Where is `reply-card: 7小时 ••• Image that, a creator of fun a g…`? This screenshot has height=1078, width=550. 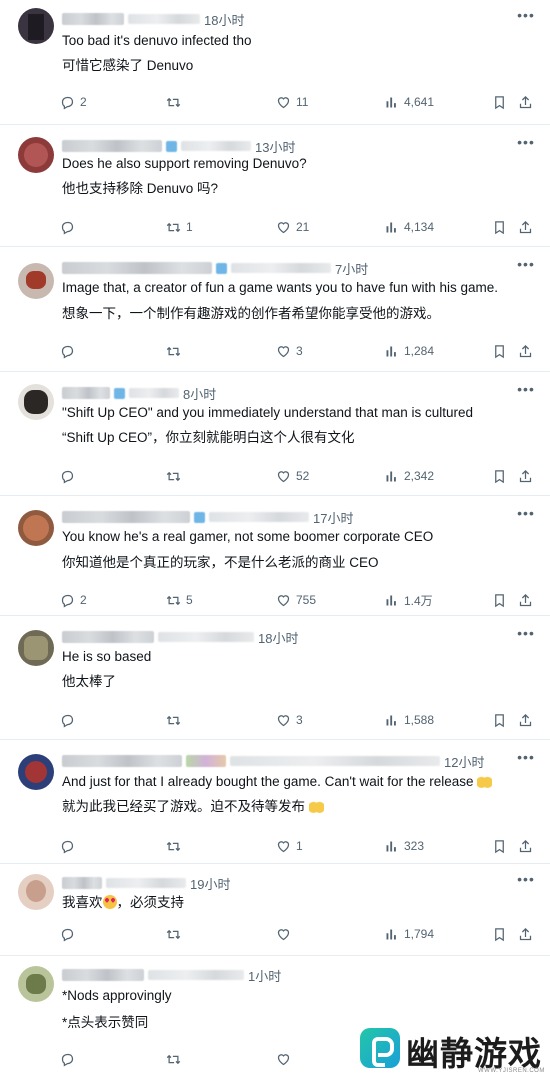
reply-card: 7小时 ••• Image that, a creator of fun a g… is located at coordinates (275, 309).